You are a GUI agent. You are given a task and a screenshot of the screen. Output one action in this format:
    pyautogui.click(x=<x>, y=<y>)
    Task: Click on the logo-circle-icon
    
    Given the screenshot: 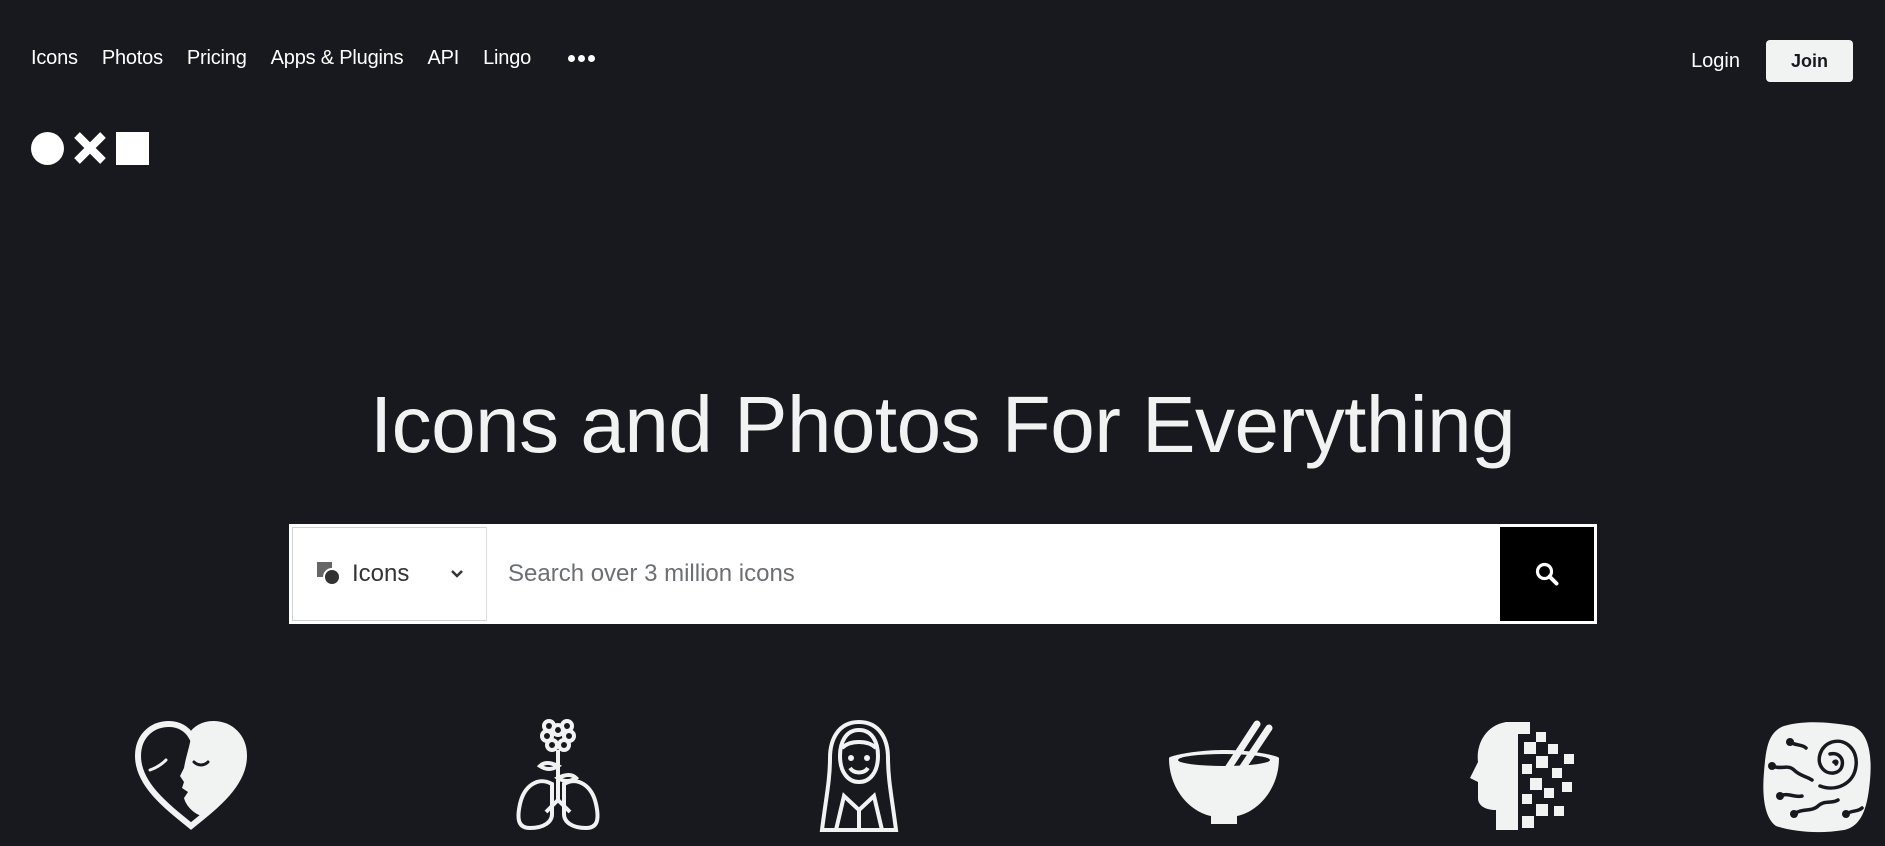 What is the action you would take?
    pyautogui.click(x=47, y=148)
    